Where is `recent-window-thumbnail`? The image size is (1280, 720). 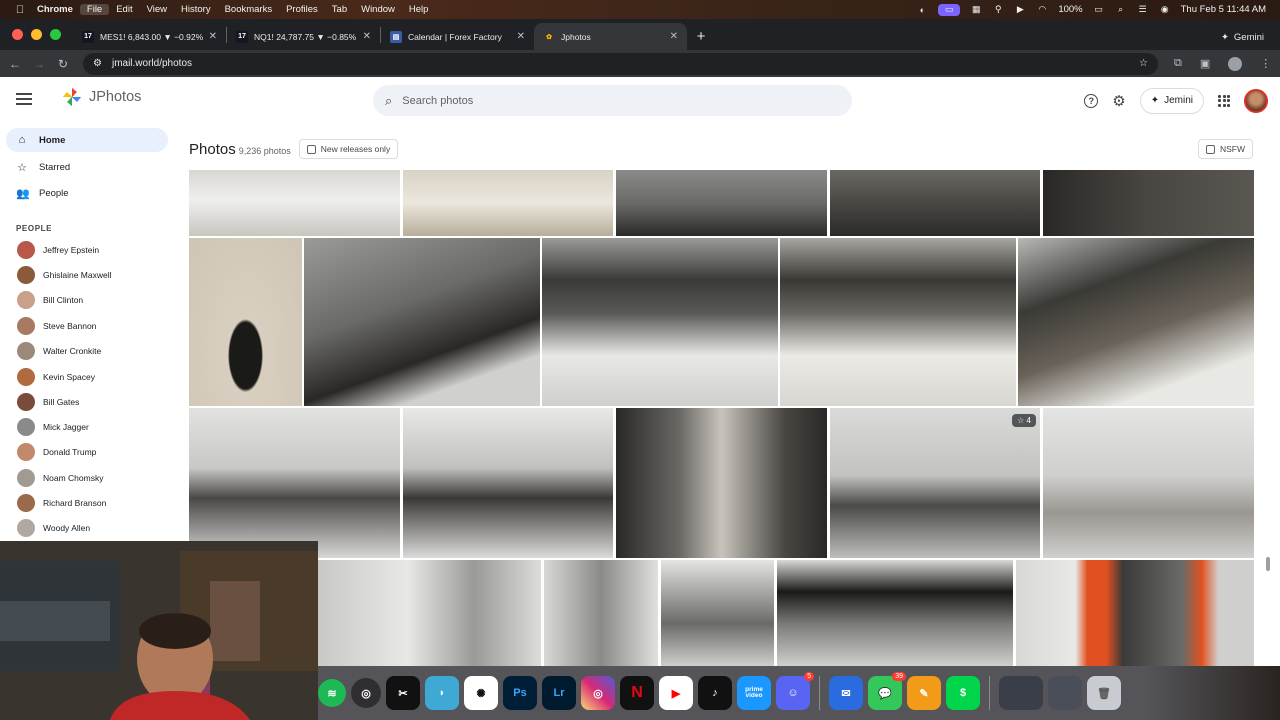 recent-window-thumbnail is located at coordinates (1065, 693).